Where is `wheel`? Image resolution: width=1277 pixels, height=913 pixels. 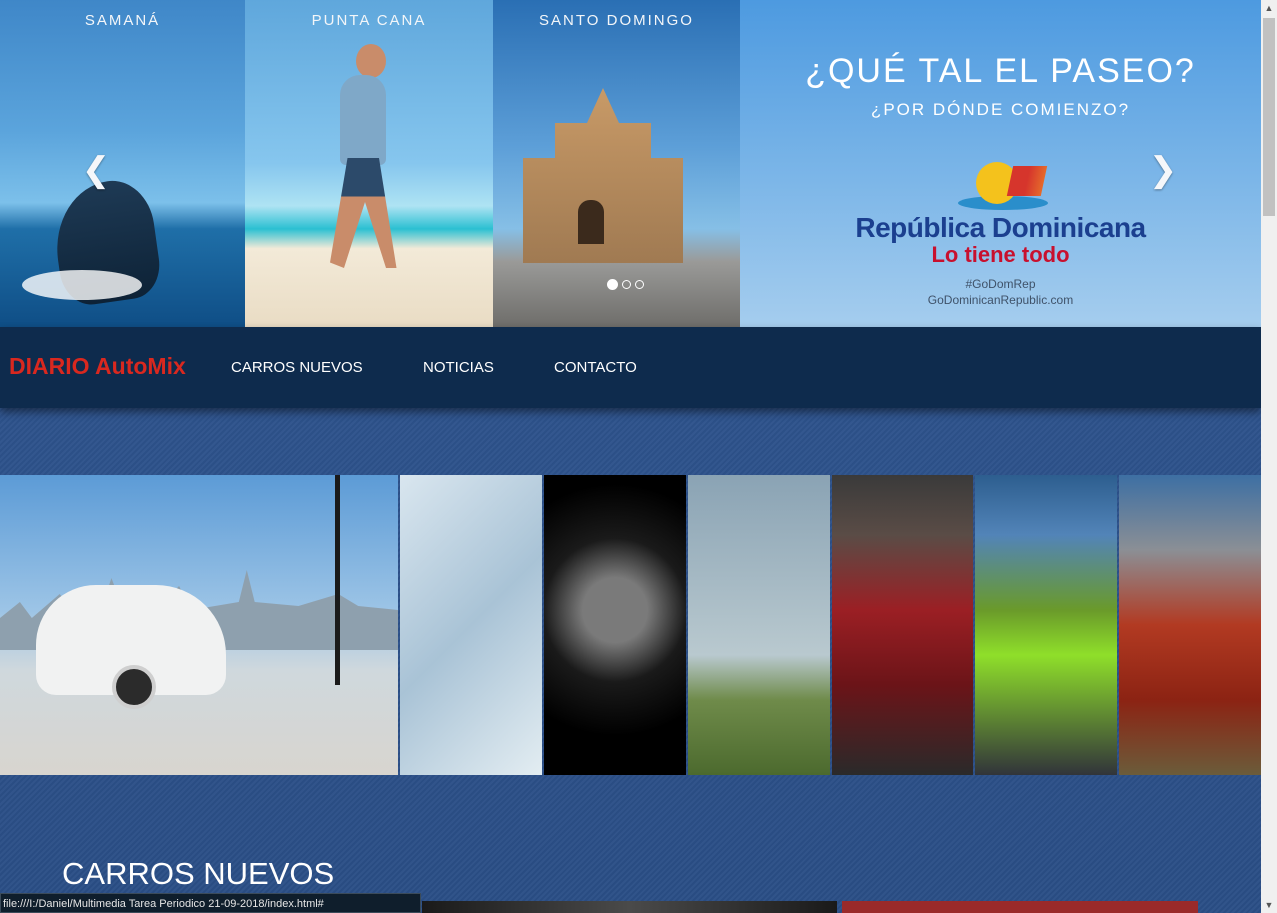
wheel is located at coordinates (134, 687).